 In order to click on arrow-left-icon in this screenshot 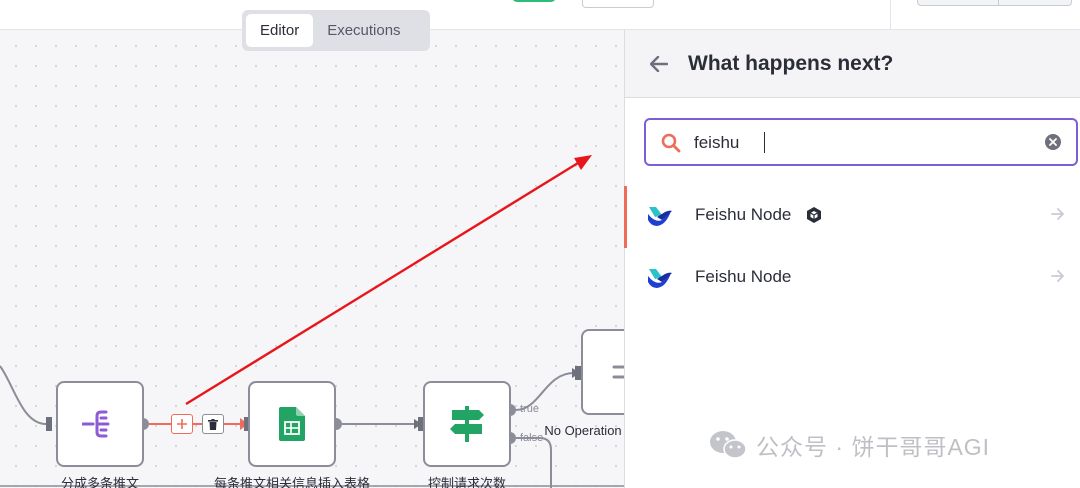, I will do `click(659, 64)`.